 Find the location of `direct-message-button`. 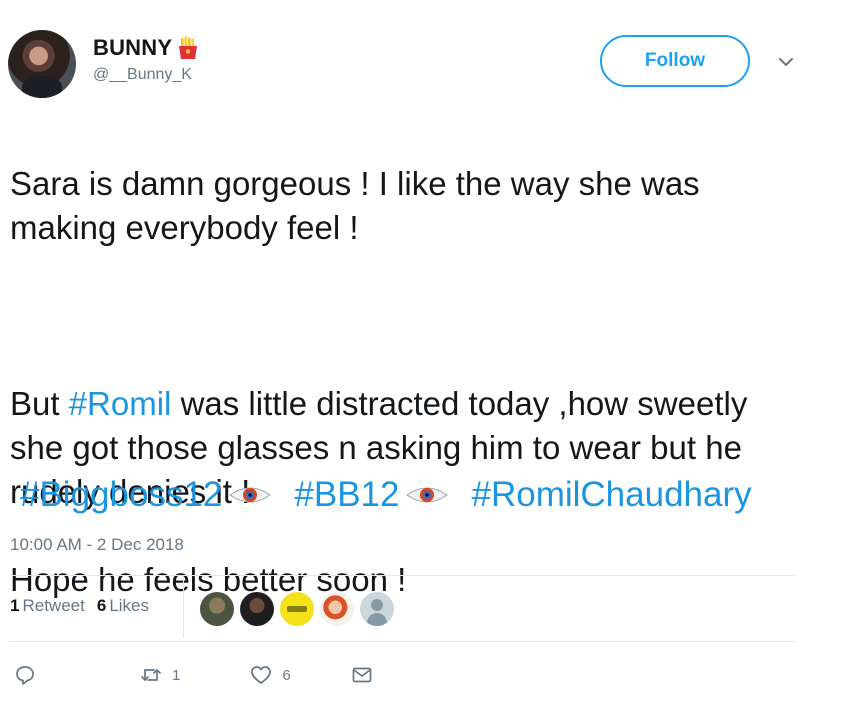

direct-message-button is located at coordinates (362, 675).